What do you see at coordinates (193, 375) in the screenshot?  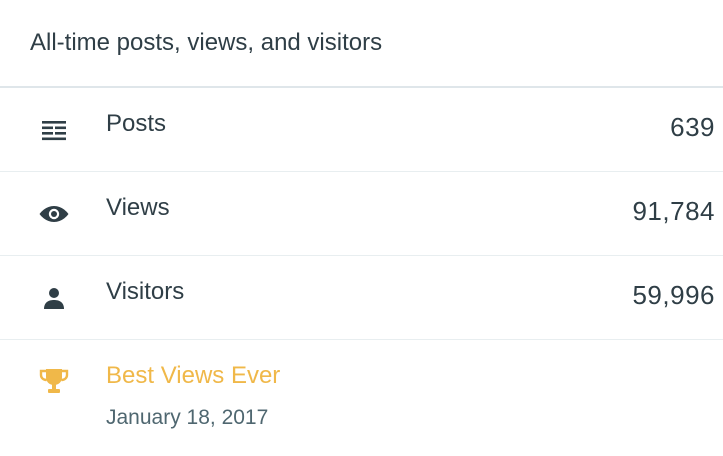 I see `best-views-title: Best Views Ever` at bounding box center [193, 375].